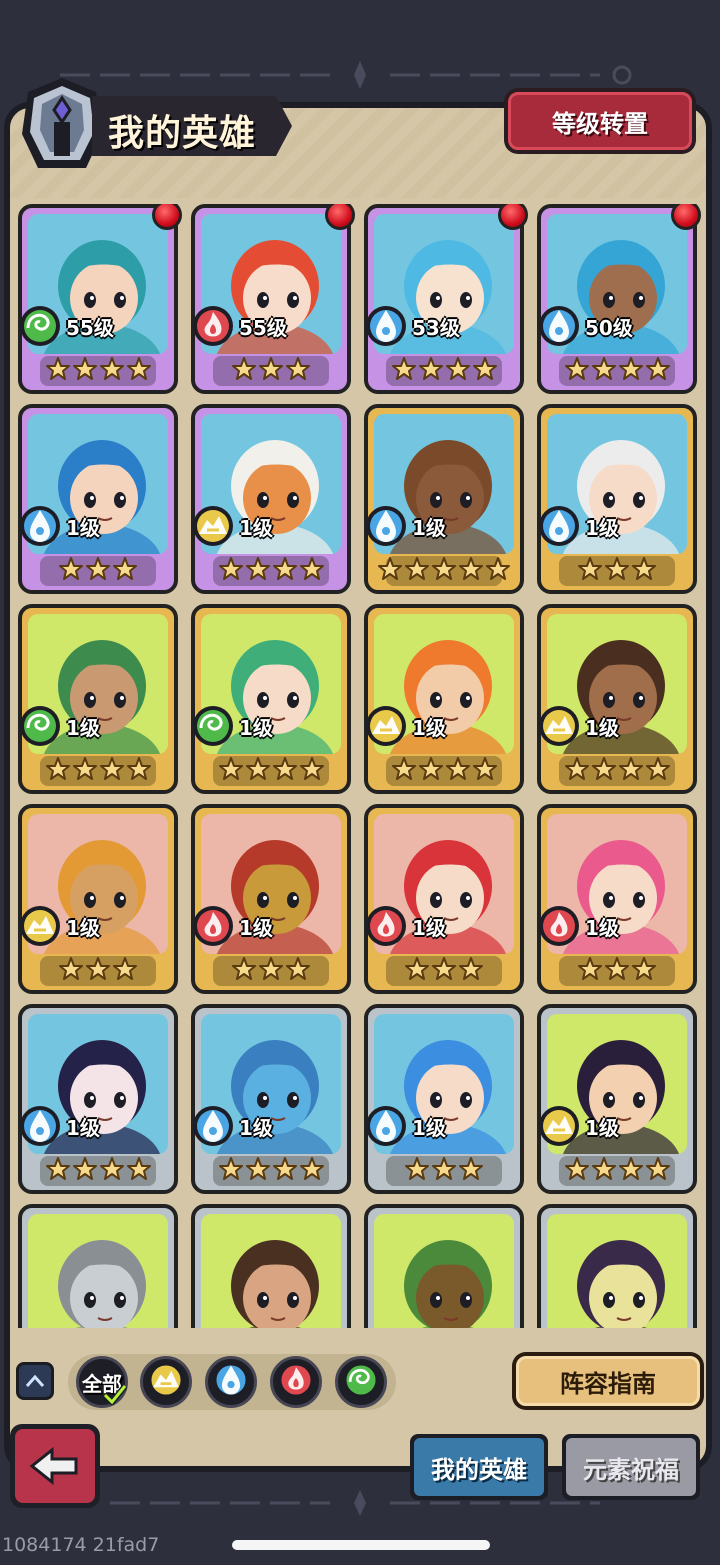  I want to click on filter-nature, so click(361, 1382).